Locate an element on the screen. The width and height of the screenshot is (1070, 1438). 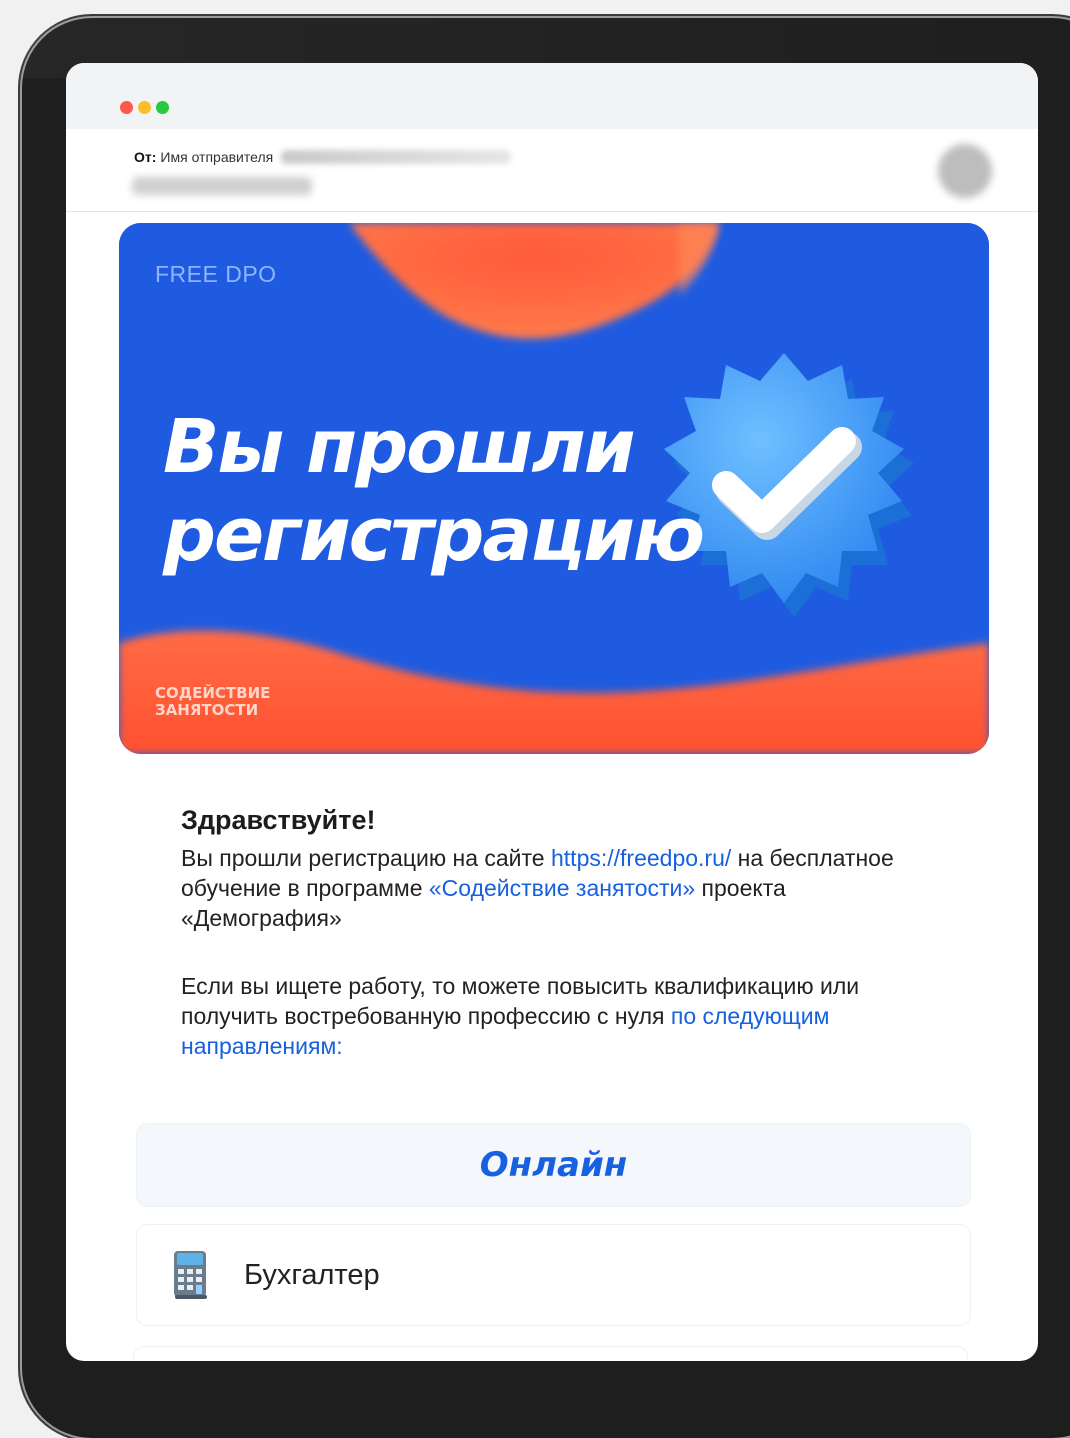
sender-name: Имя отправителя is located at coordinates (217, 157).